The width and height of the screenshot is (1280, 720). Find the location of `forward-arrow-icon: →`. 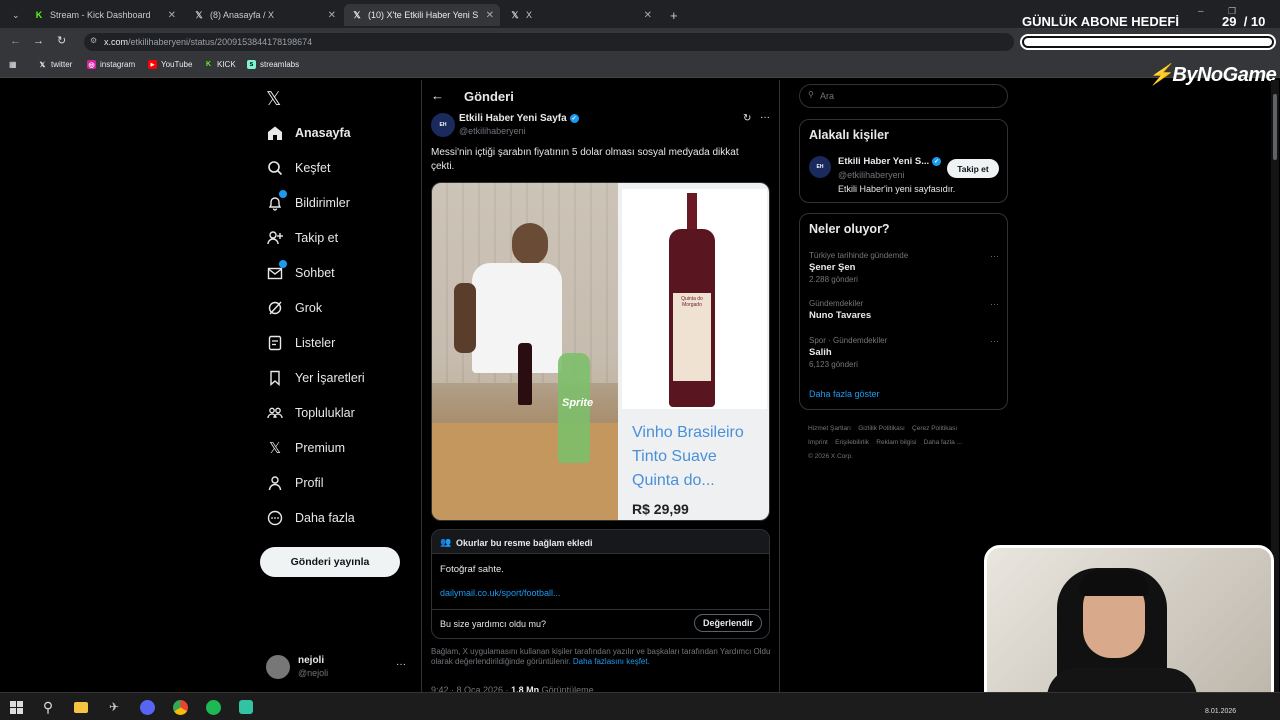

forward-arrow-icon: → is located at coordinates (38, 41).